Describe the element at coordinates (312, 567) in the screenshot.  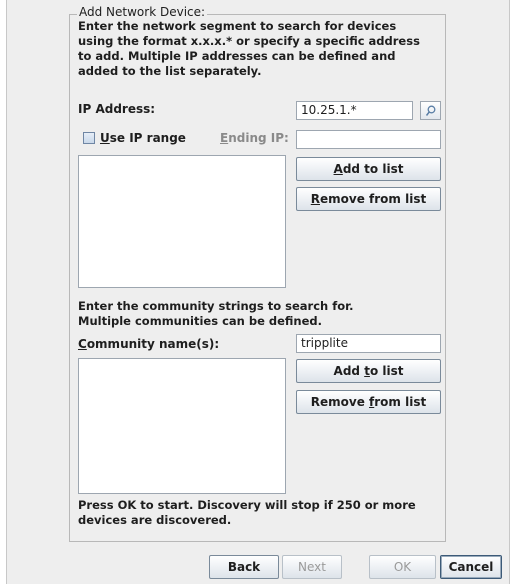
I see `next-button: Next` at that location.